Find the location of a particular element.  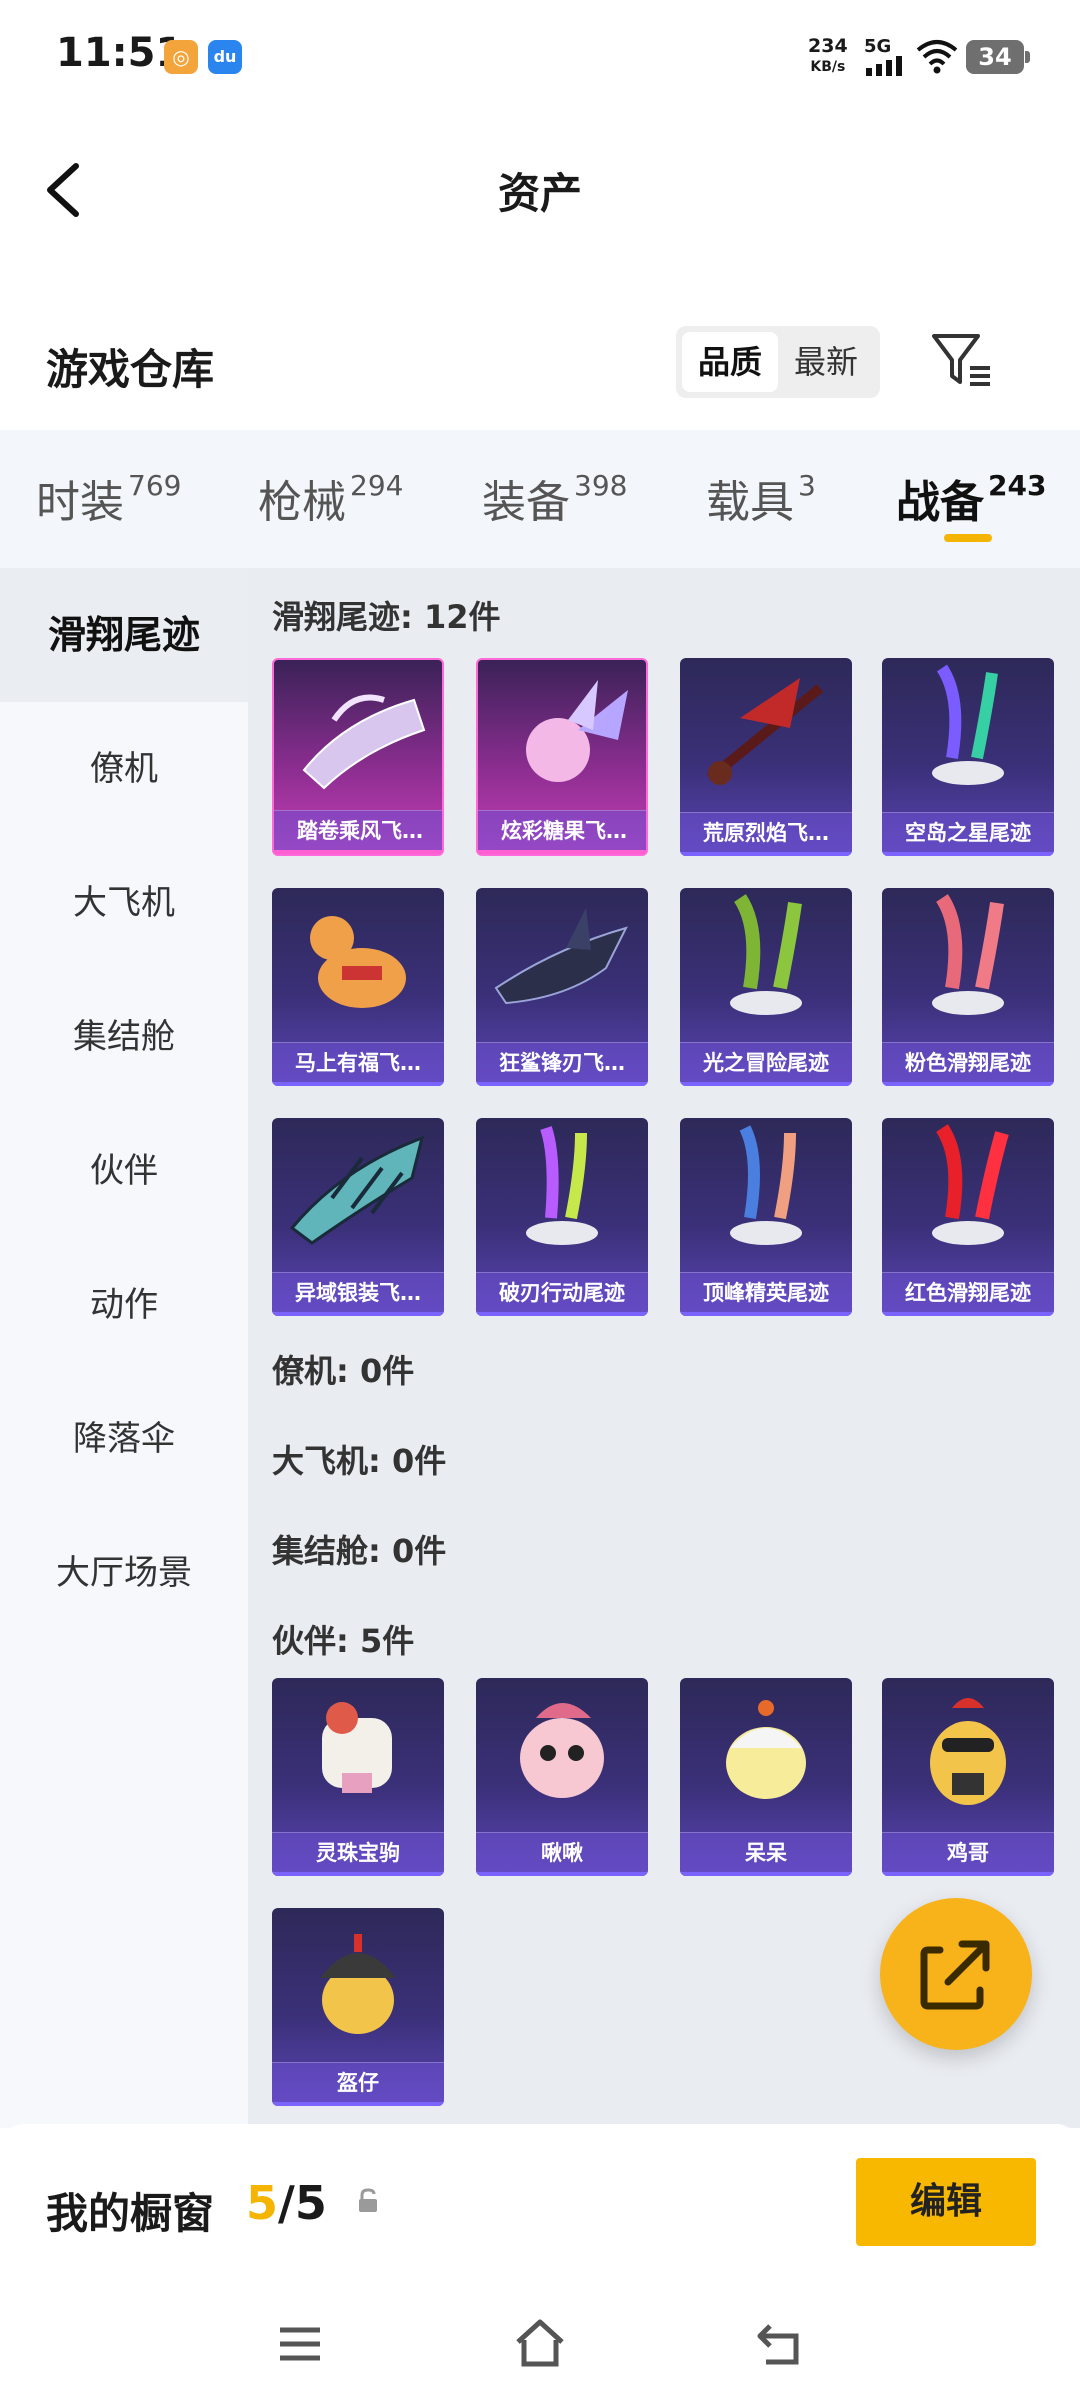

app-notification-icon: ◎ is located at coordinates (181, 57).